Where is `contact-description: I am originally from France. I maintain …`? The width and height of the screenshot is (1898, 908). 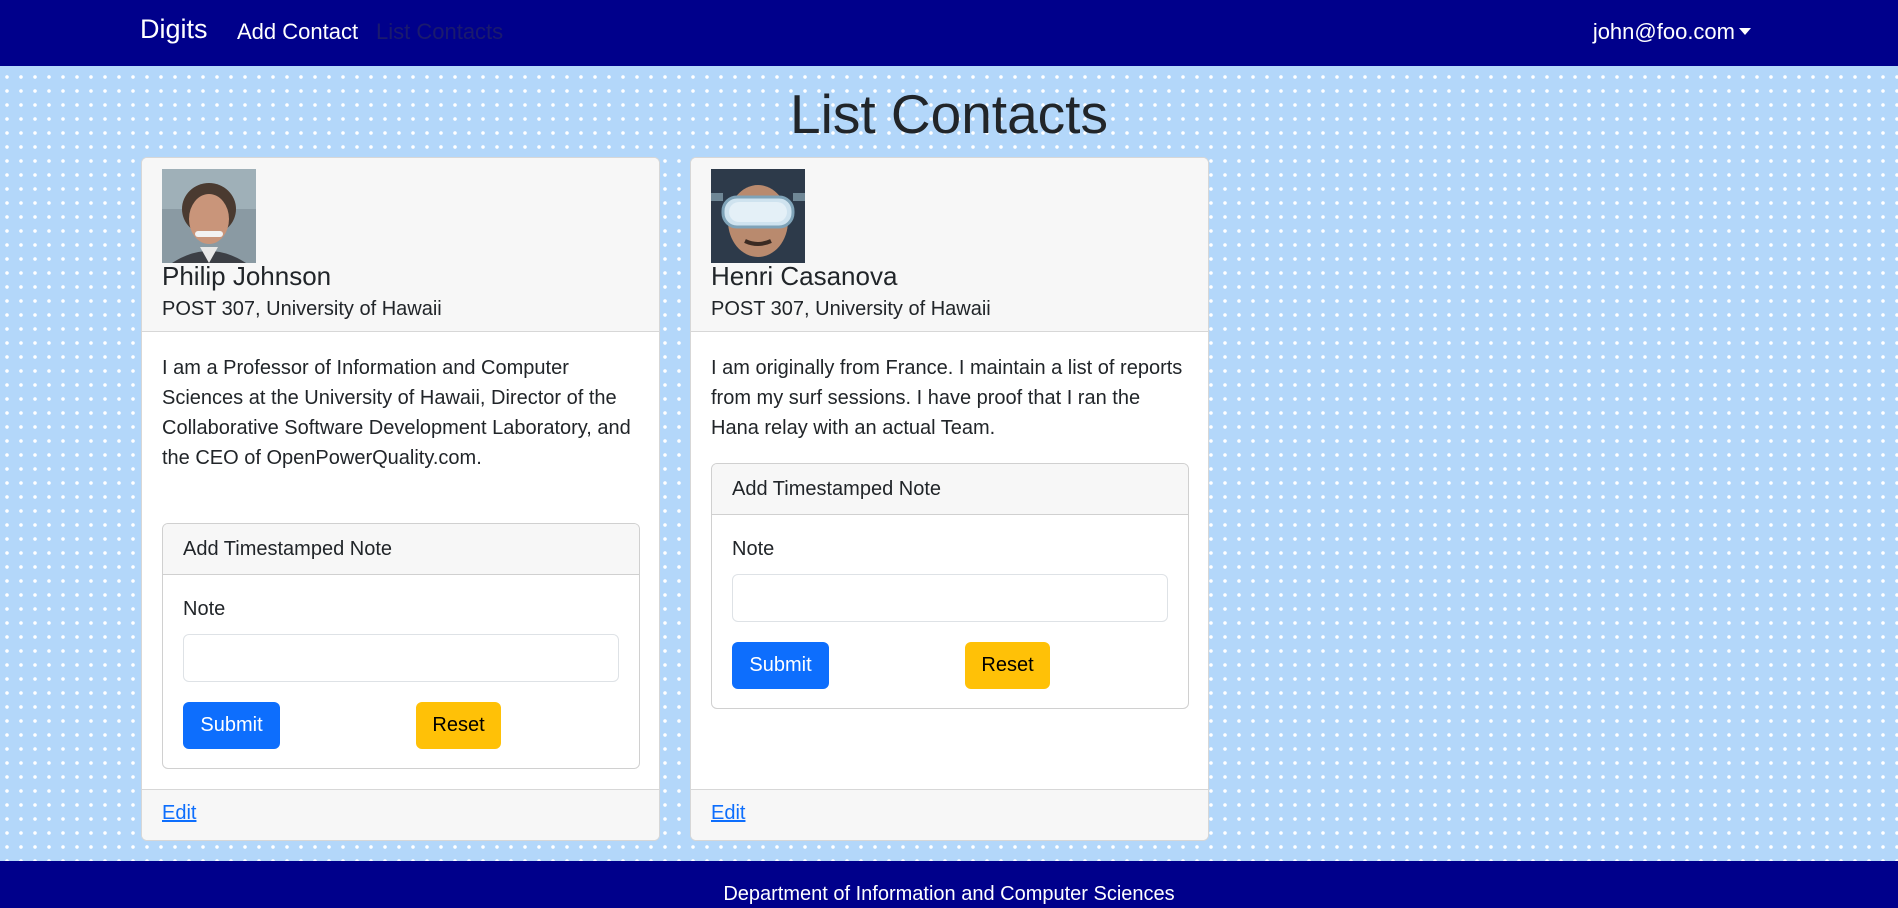
contact-description: I am originally from France. I maintain … is located at coordinates (947, 398).